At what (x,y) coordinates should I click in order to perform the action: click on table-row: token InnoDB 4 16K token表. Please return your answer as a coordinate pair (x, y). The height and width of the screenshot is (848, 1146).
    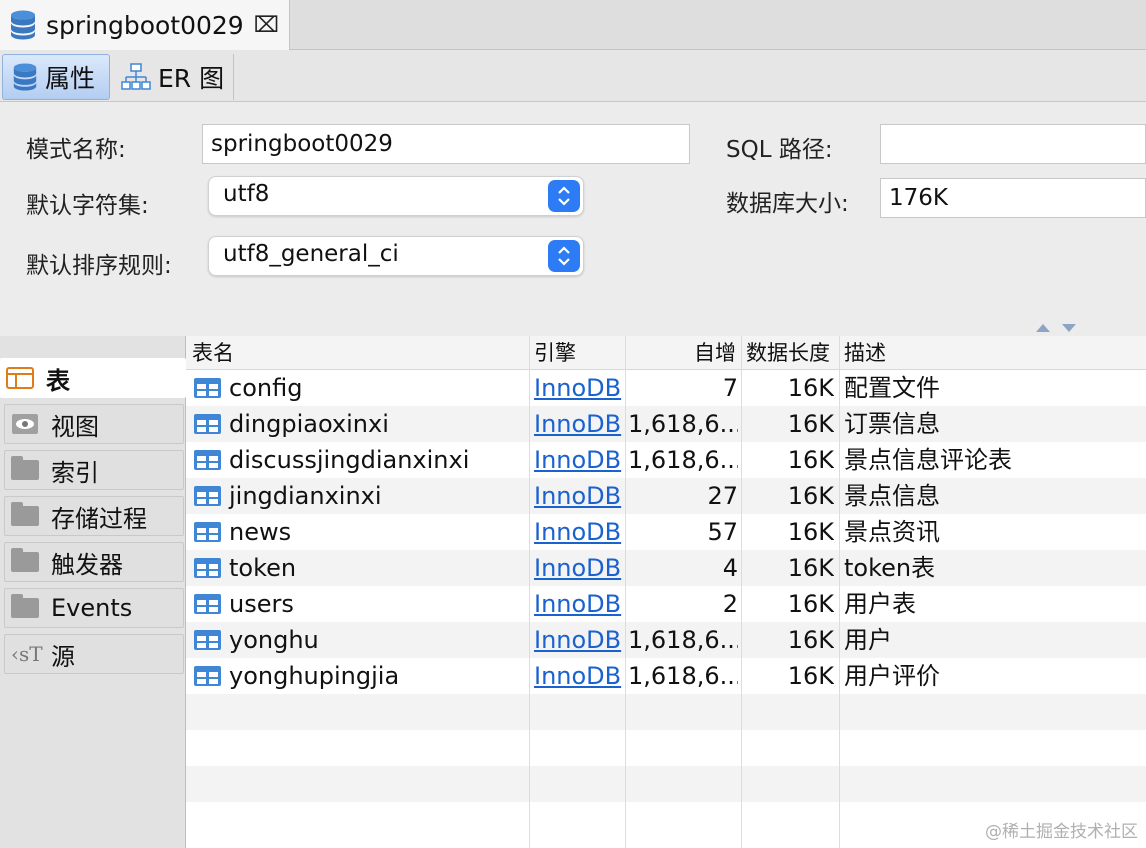
    Looking at the image, I should click on (666, 568).